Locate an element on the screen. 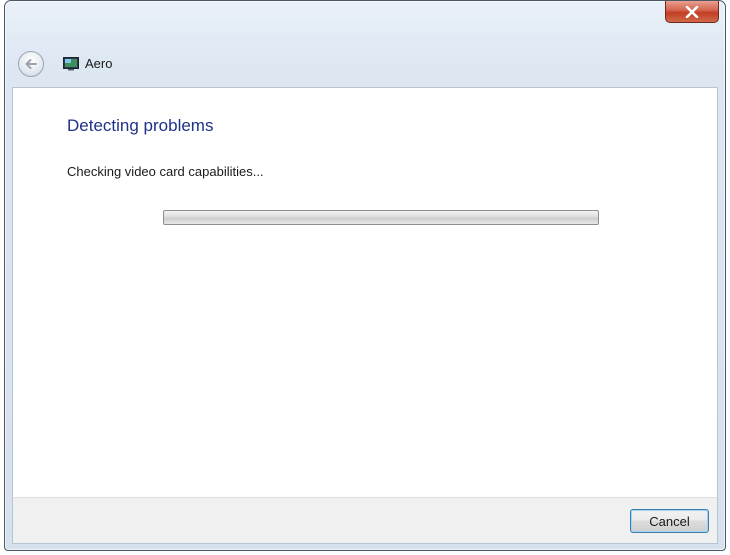  display-icon is located at coordinates (71, 64).